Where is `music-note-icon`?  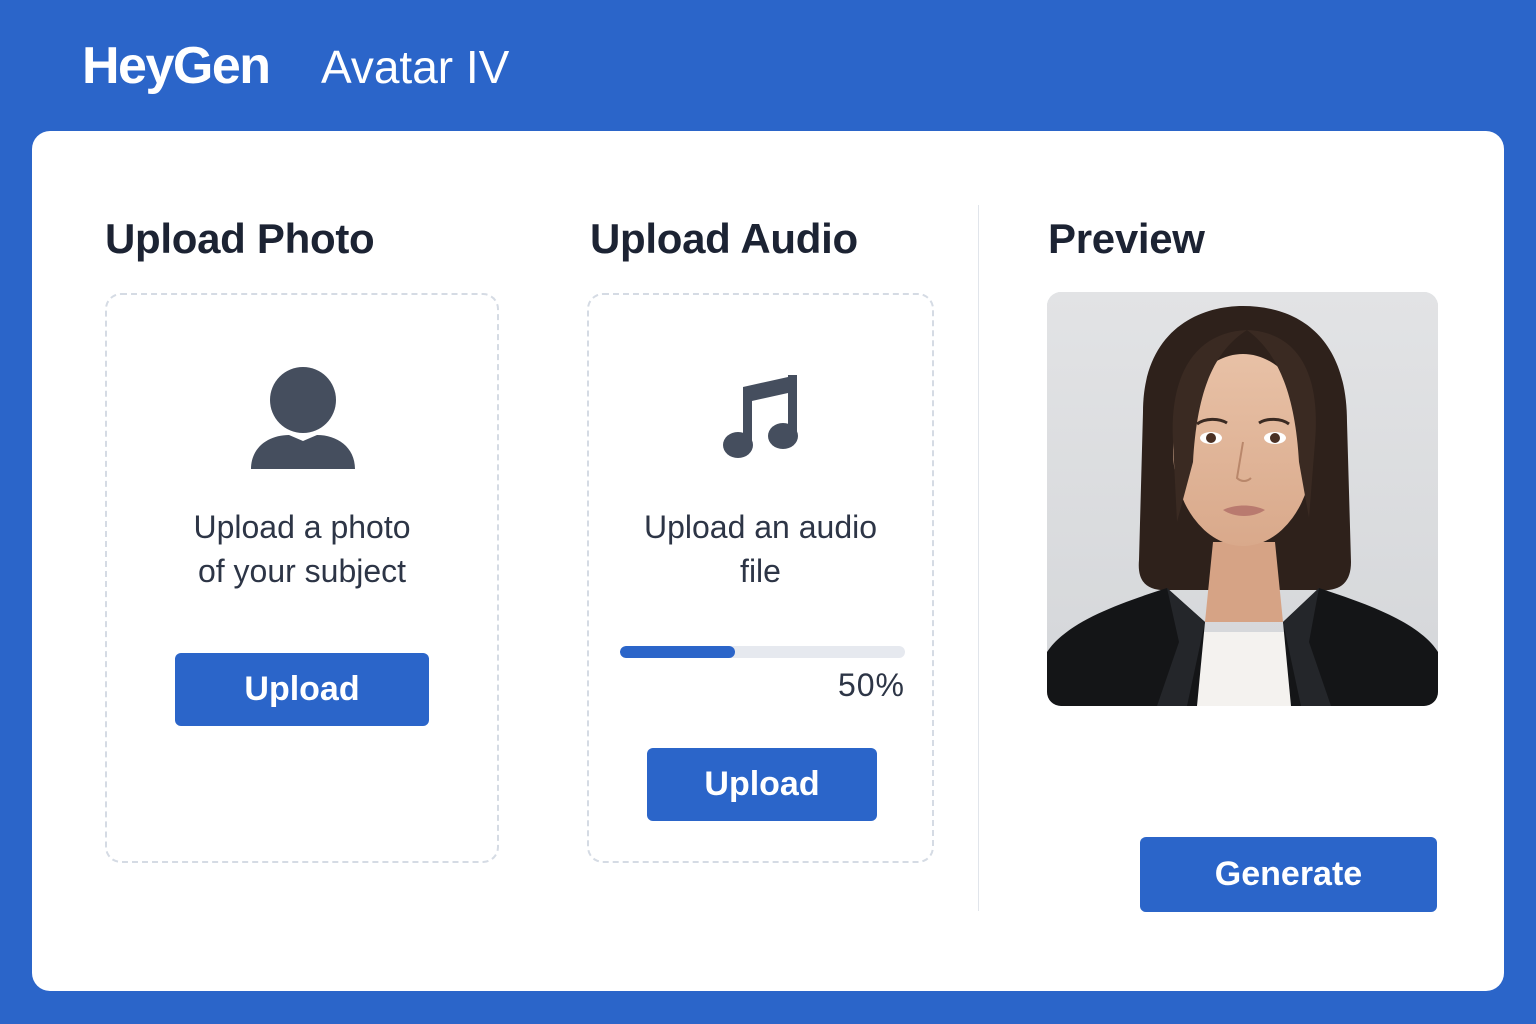 music-note-icon is located at coordinates (760, 416).